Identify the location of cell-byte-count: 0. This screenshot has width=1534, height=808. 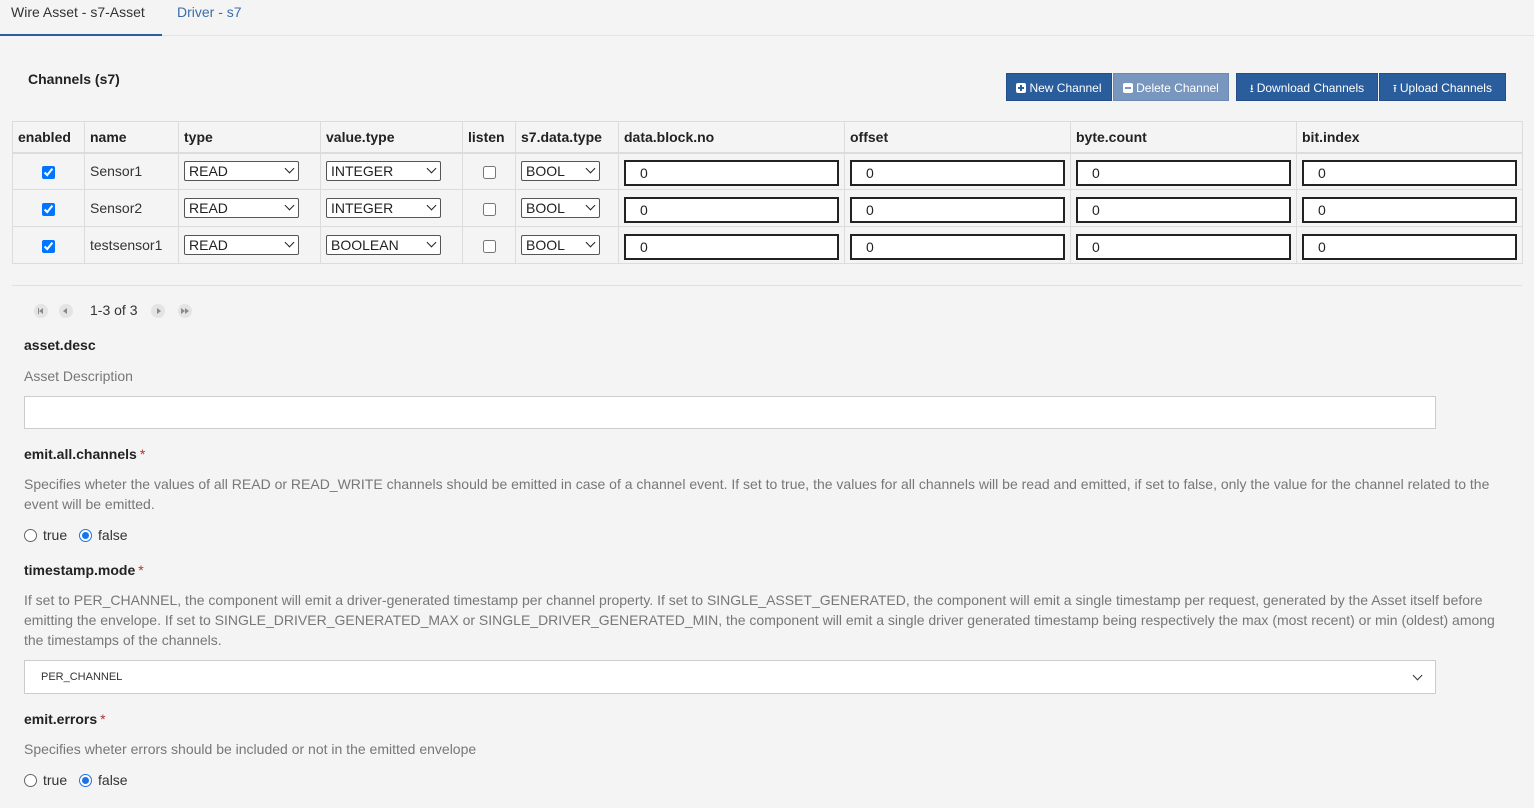
(1183, 245).